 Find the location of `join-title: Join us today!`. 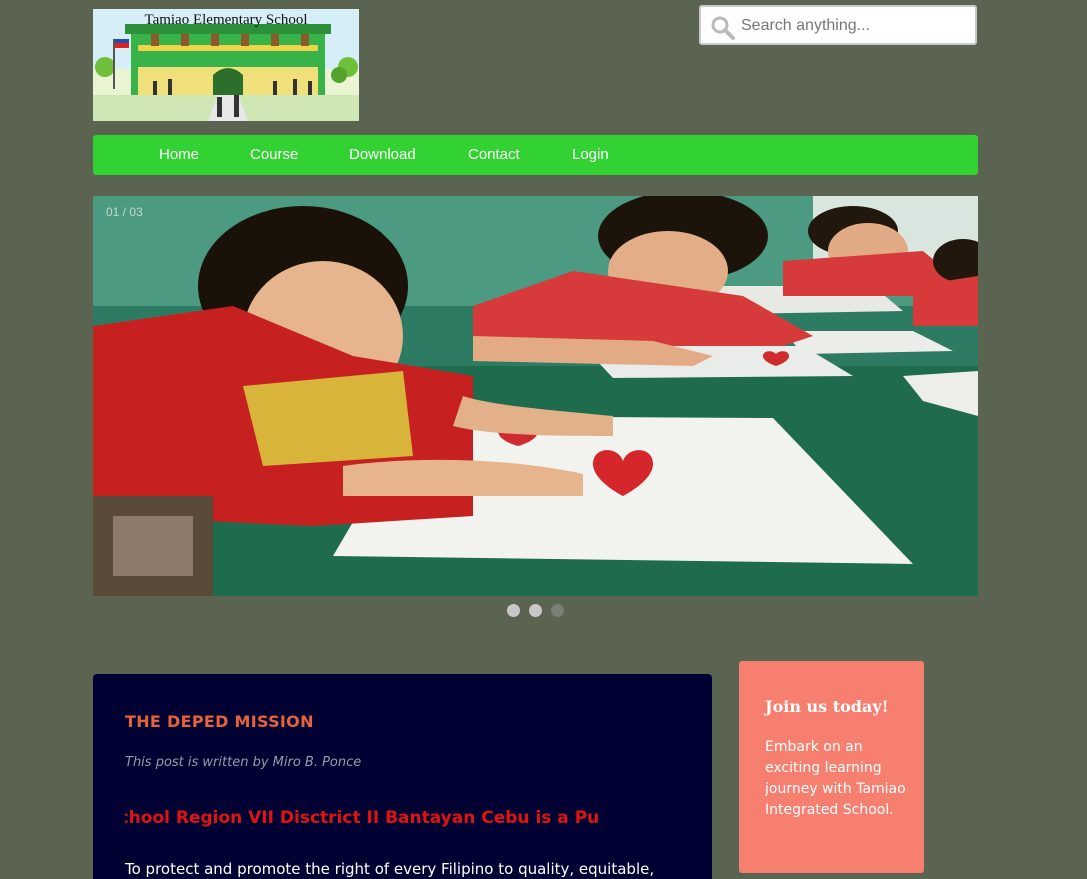

join-title: Join us today! is located at coordinates (827, 706).